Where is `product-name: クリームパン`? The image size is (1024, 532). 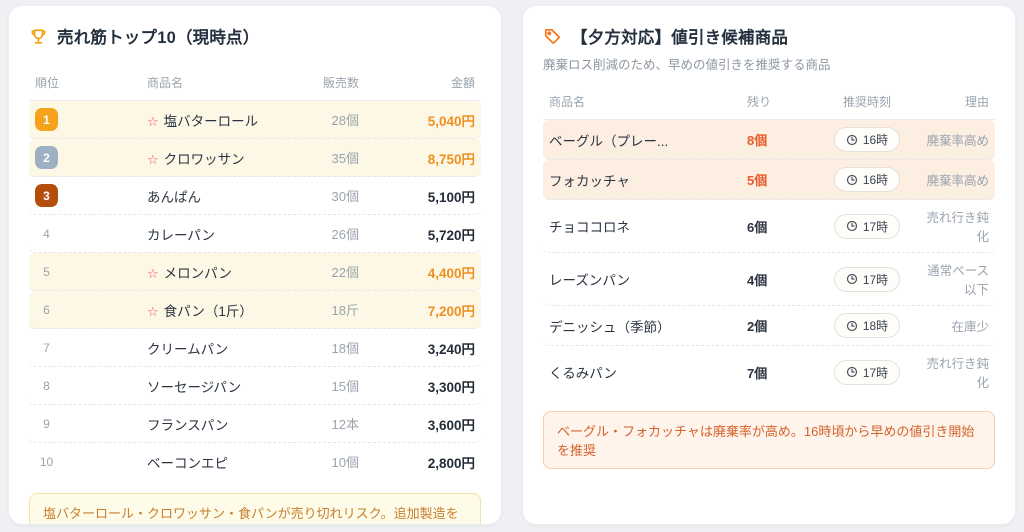 product-name: クリームパン is located at coordinates (188, 349).